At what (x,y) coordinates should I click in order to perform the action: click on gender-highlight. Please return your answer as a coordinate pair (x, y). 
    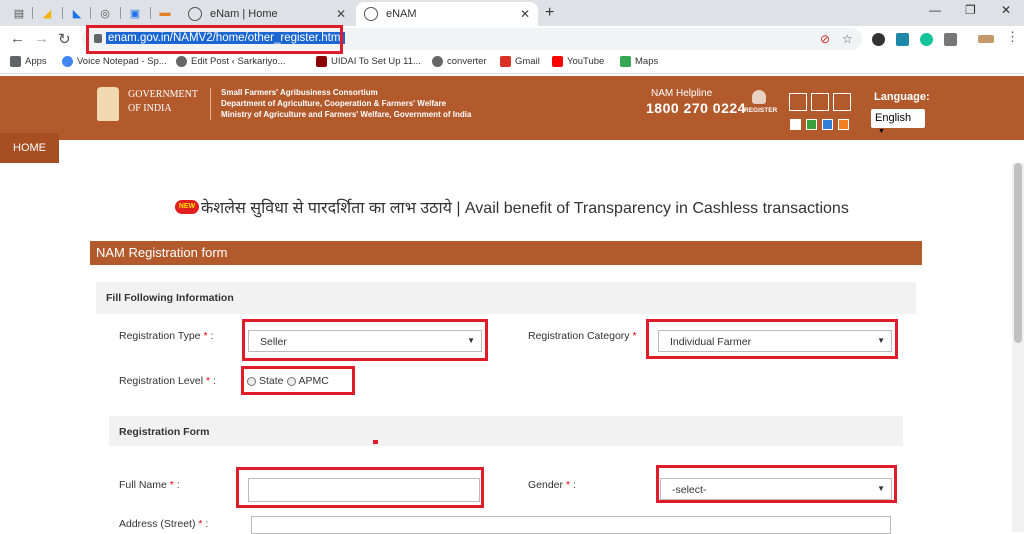
    Looking at the image, I should click on (776, 484).